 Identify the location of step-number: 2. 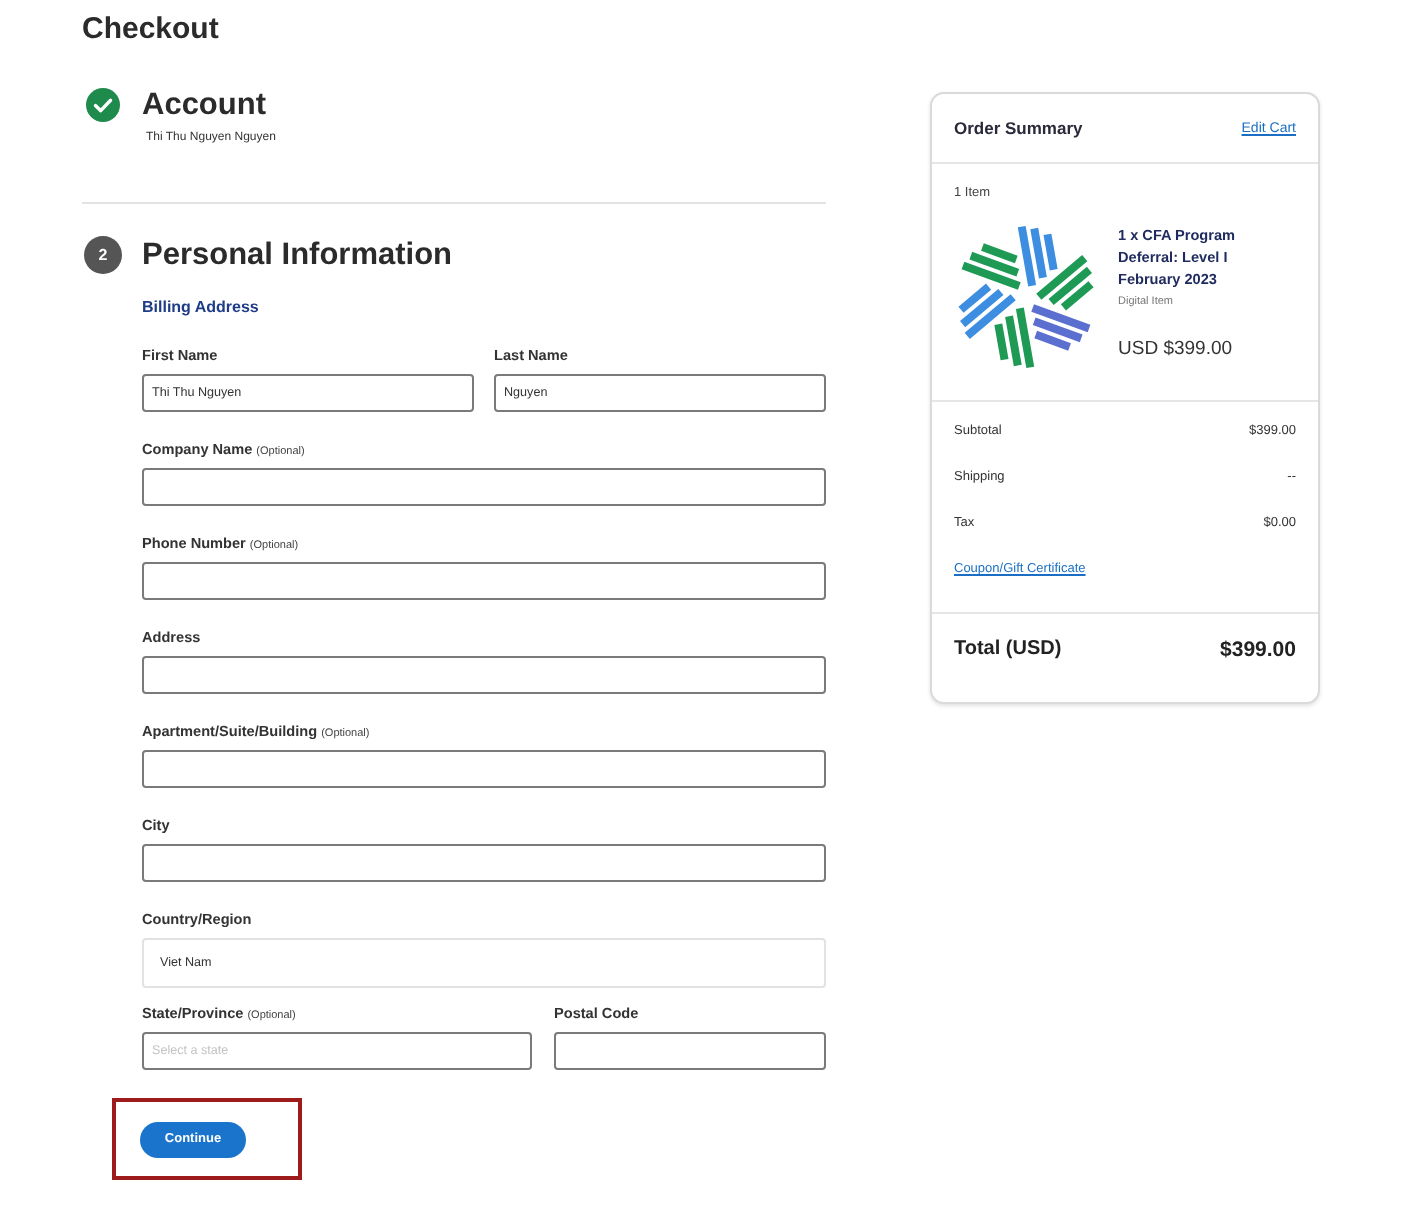
(103, 255).